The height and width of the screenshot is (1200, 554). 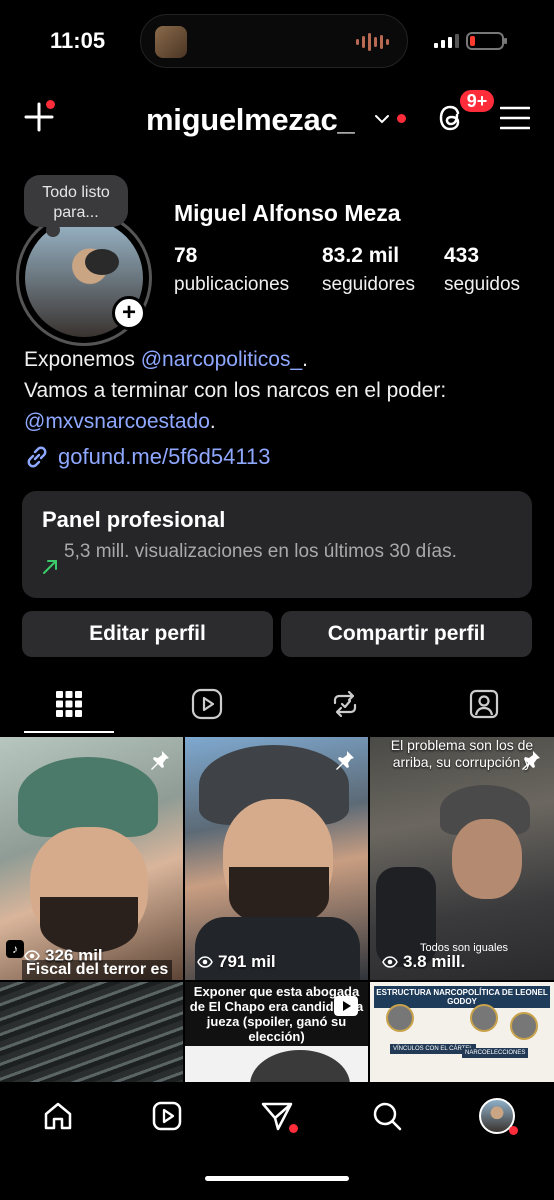 What do you see at coordinates (401, 118) in the screenshot?
I see `account-notification-dot` at bounding box center [401, 118].